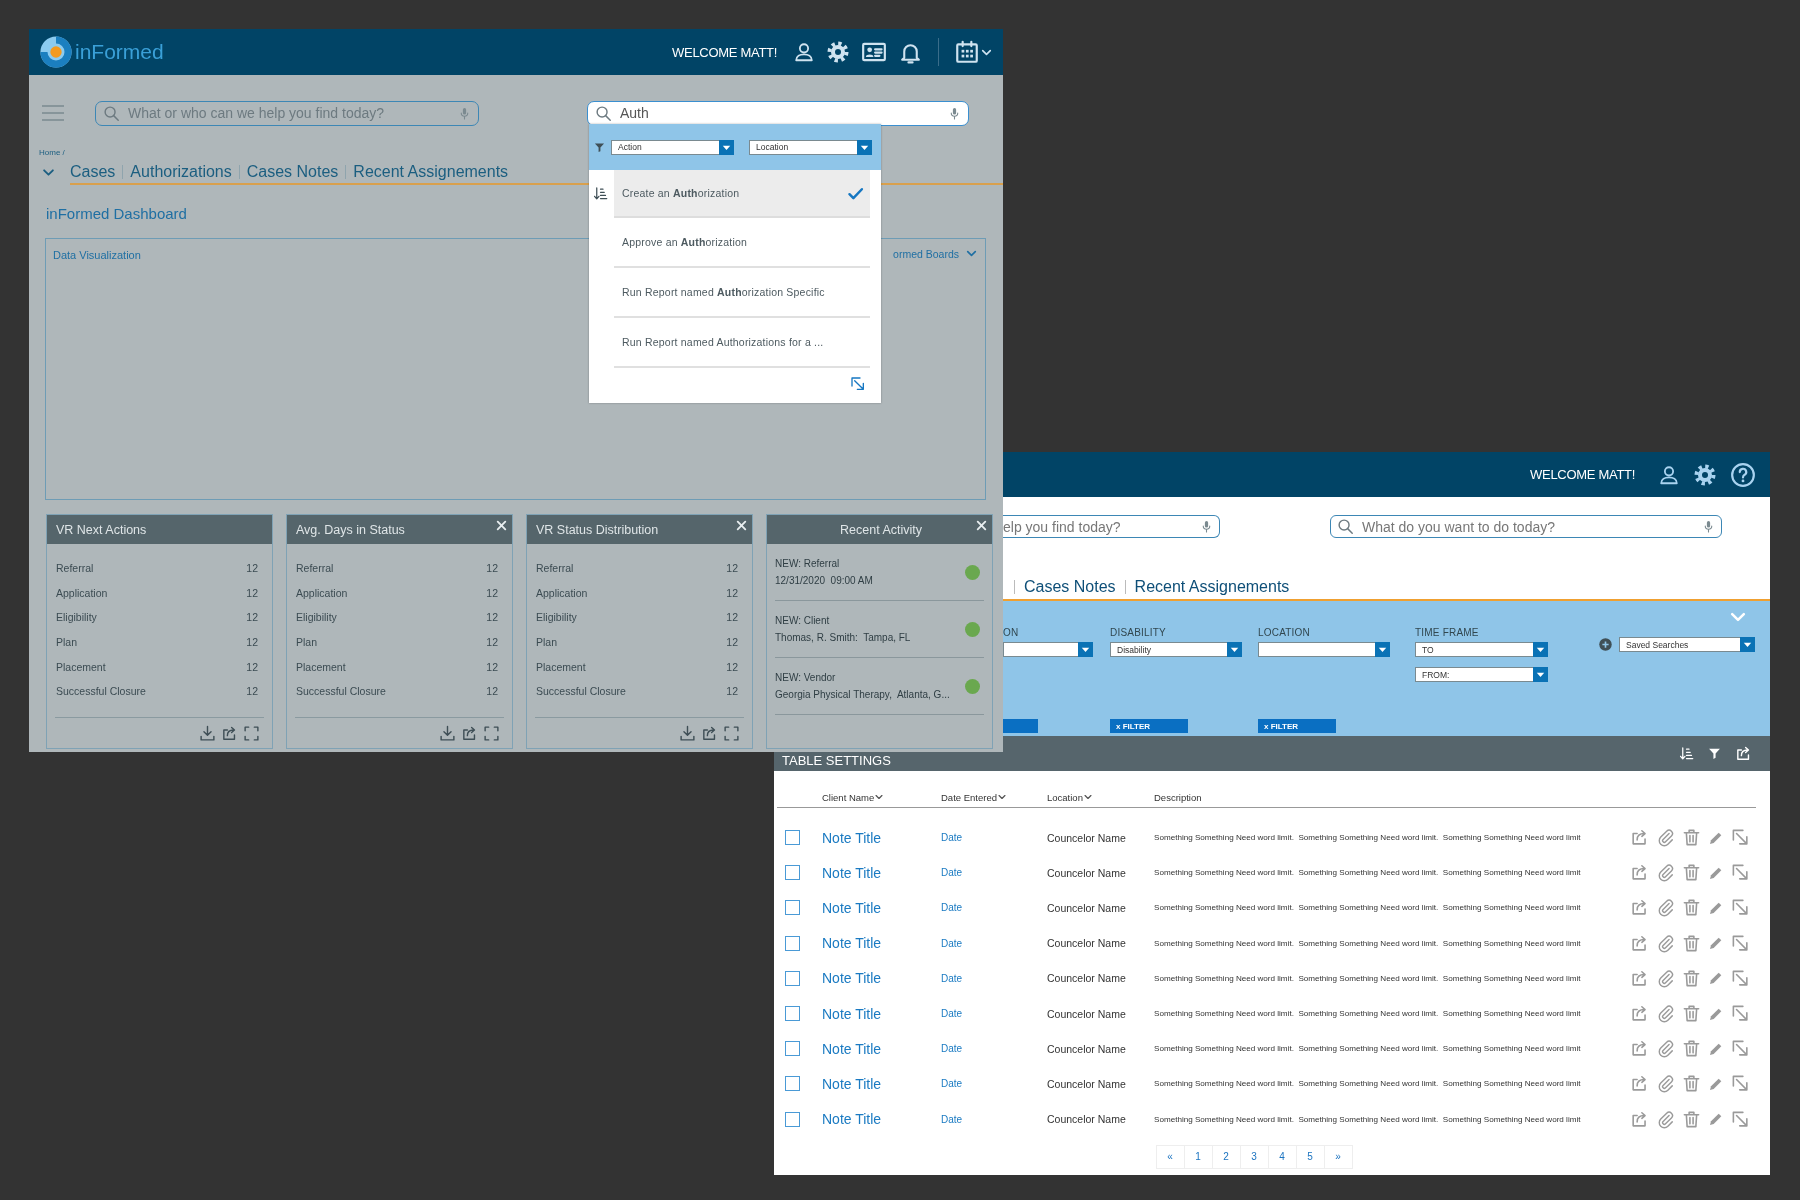  I want to click on filter-select: Location, so click(810, 147).